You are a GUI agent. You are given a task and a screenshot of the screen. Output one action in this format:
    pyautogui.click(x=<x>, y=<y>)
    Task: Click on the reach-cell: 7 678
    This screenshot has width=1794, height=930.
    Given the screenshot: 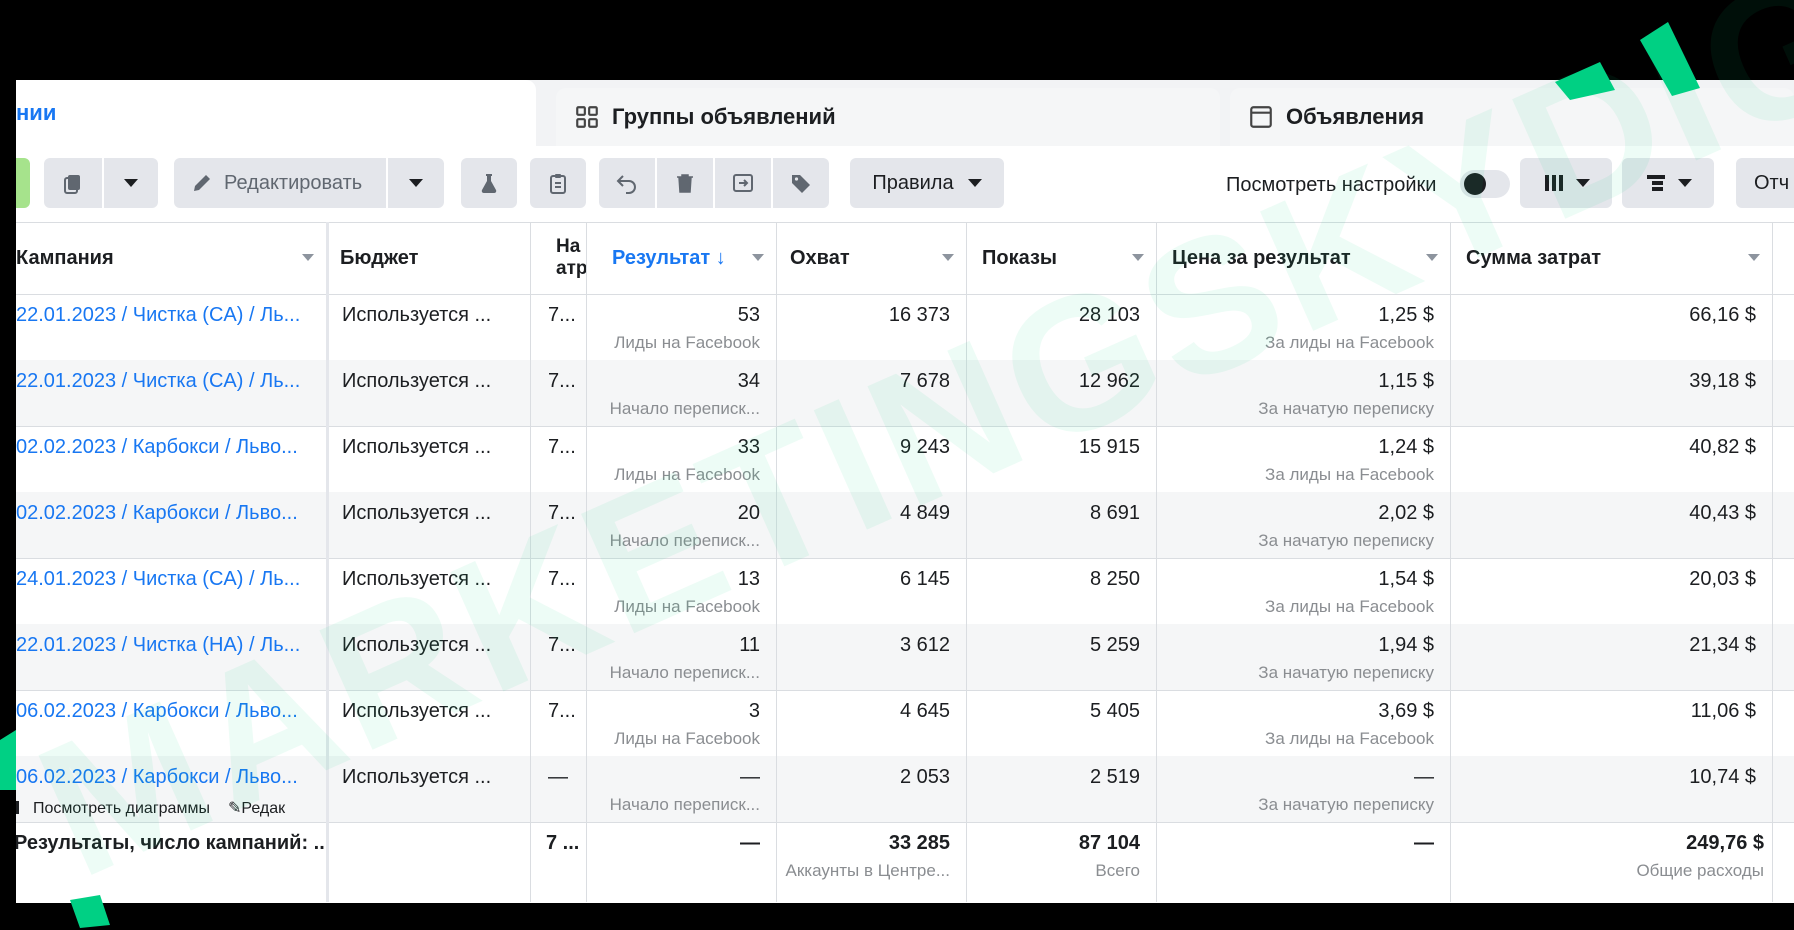 What is the action you would take?
    pyautogui.click(x=924, y=381)
    